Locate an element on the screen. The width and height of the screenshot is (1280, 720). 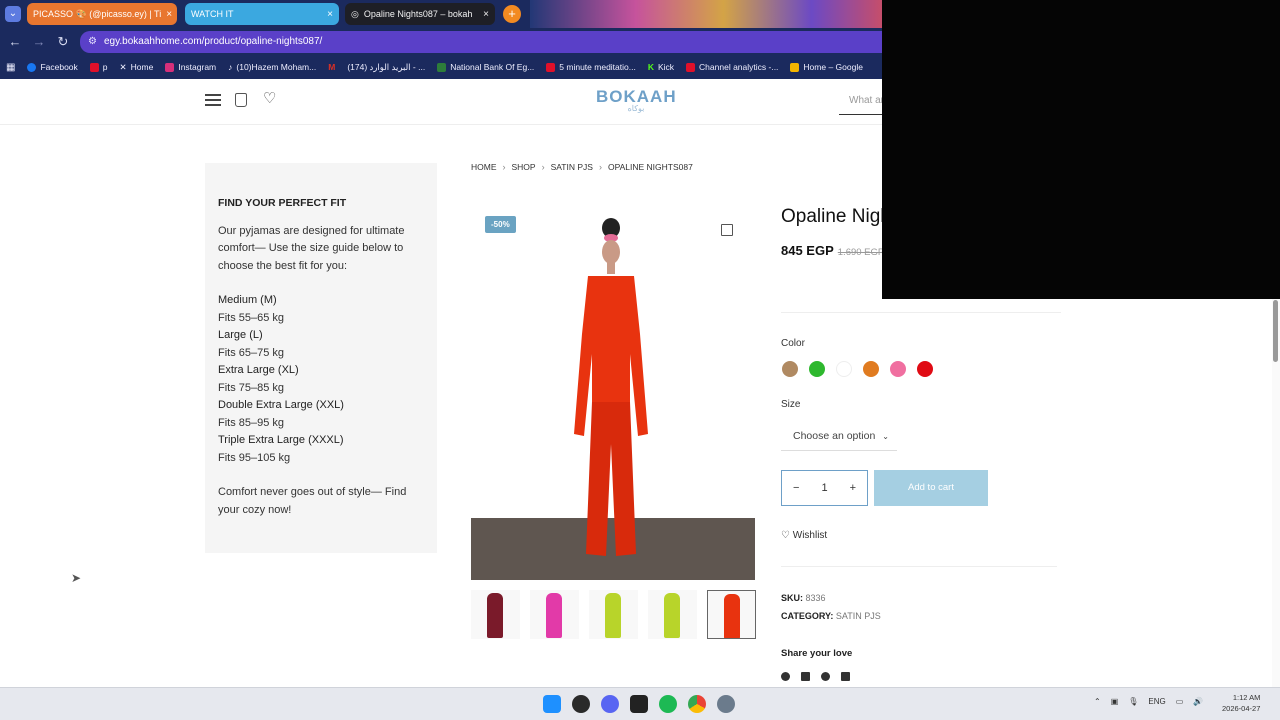
clock-date: 2026-04-27 is located at coordinates (1241, 708).